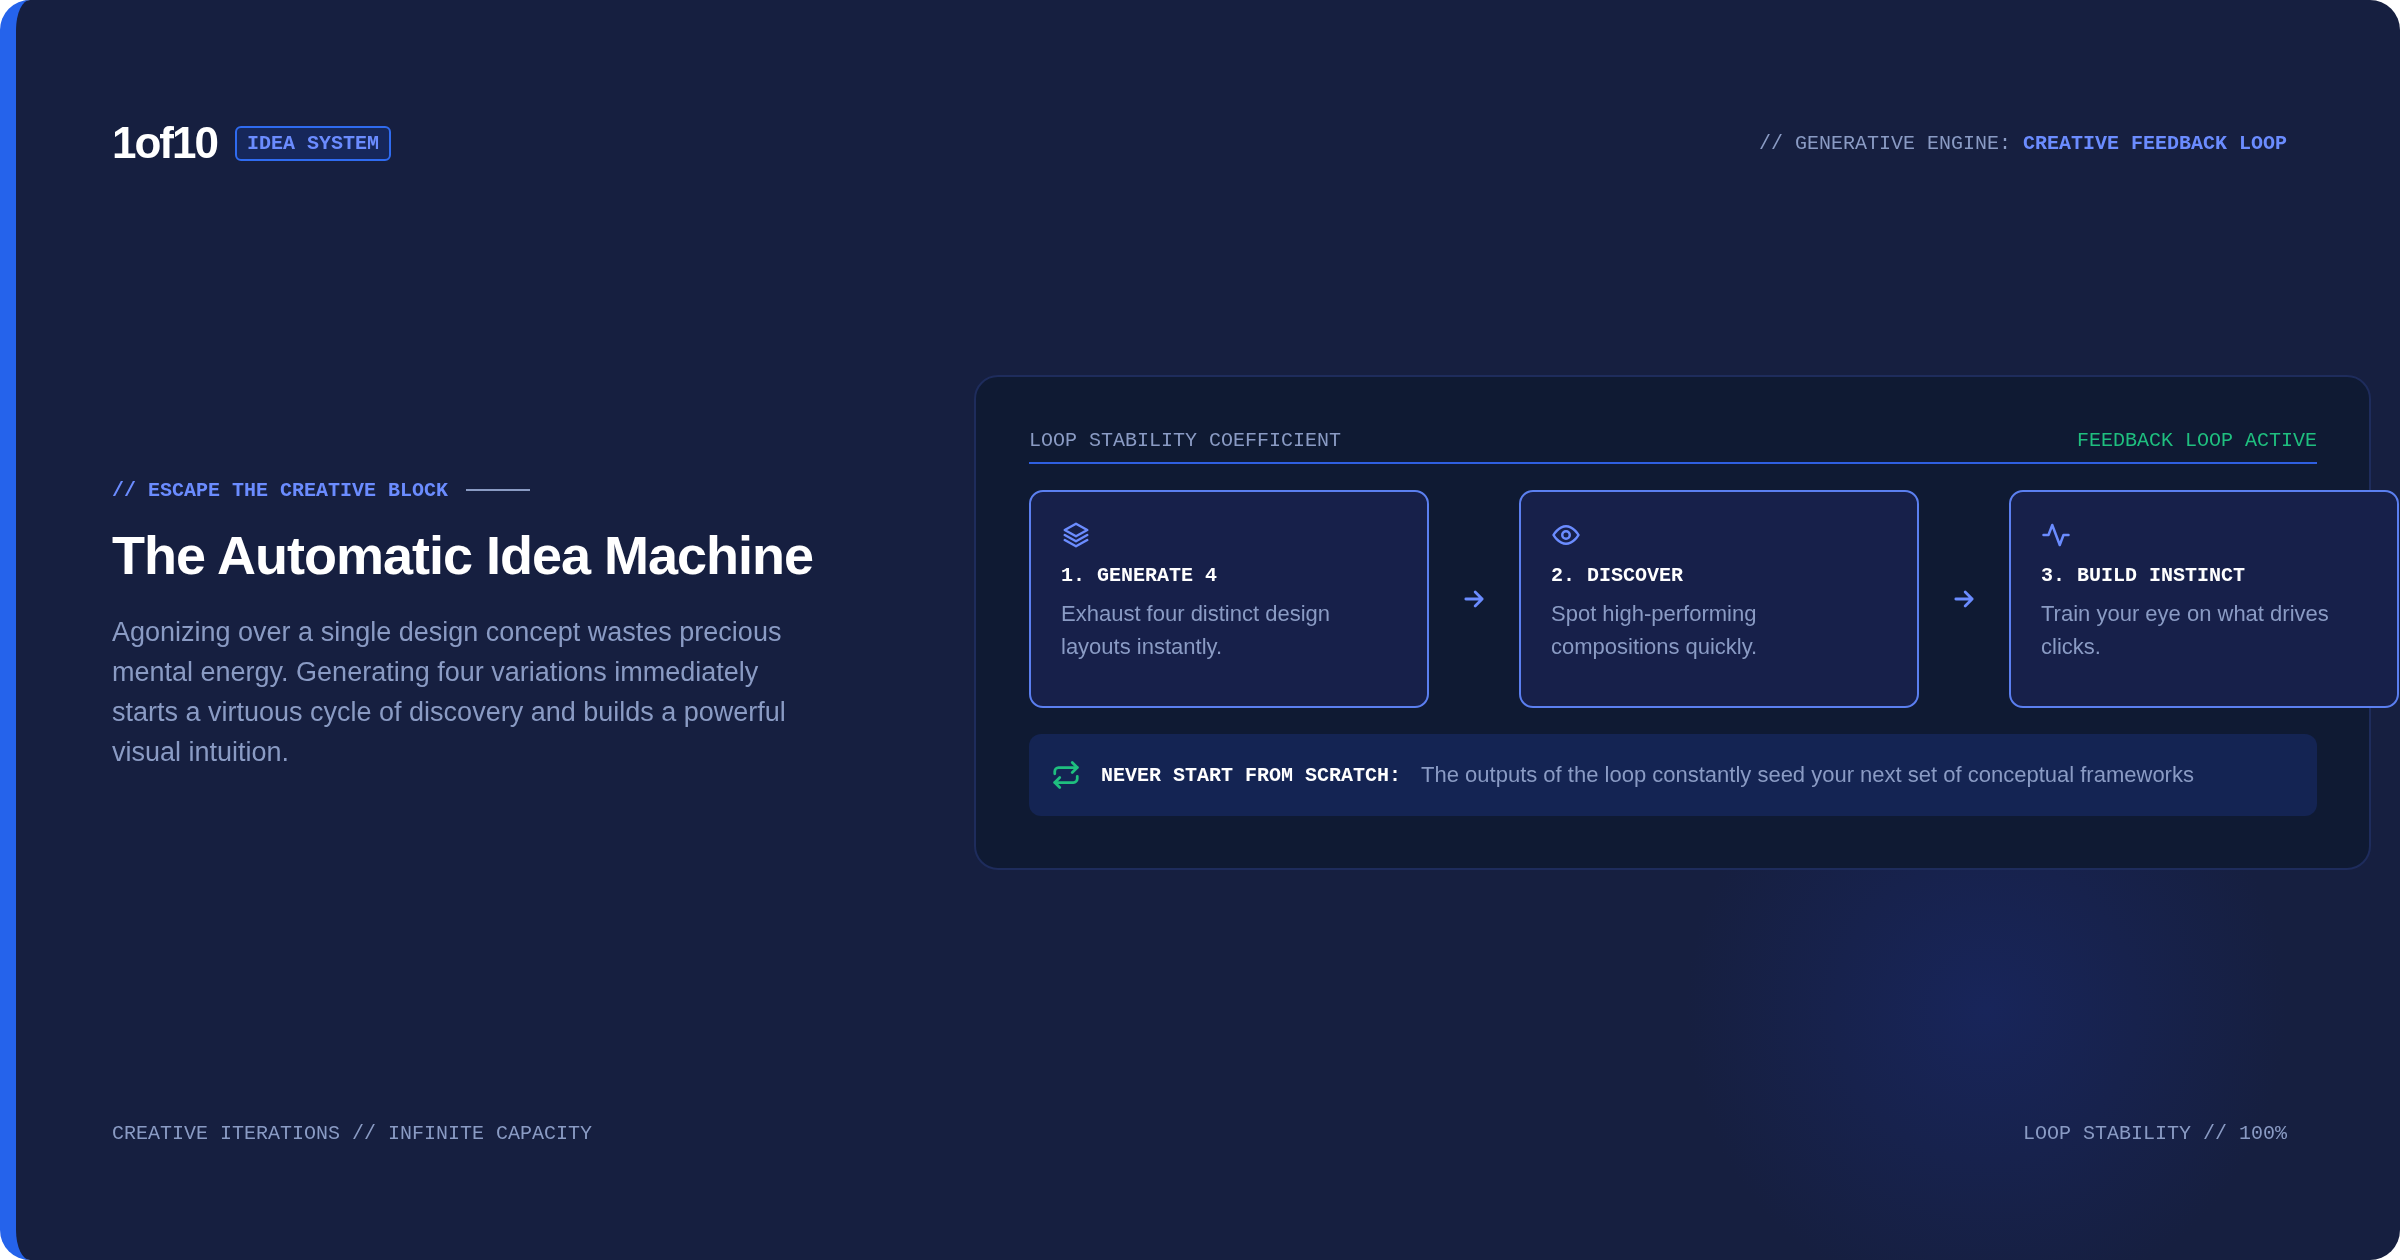 The image size is (2400, 1260). What do you see at coordinates (1884, 143) in the screenshot?
I see `engine-label: // GENERATIVE ENGINE:` at bounding box center [1884, 143].